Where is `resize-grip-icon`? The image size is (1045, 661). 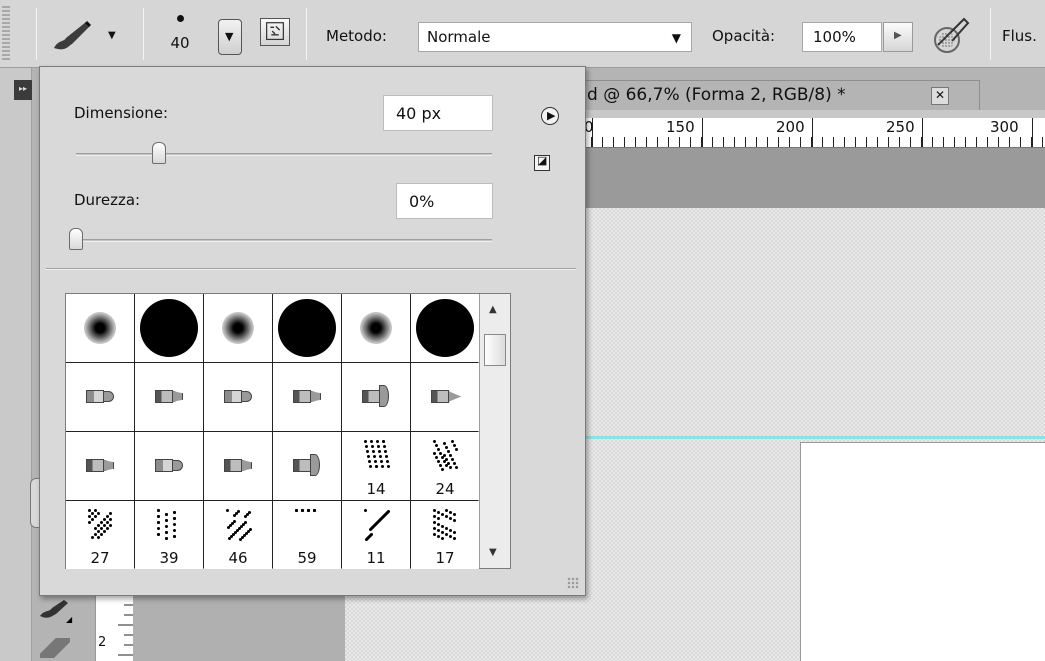
resize-grip-icon is located at coordinates (573, 583).